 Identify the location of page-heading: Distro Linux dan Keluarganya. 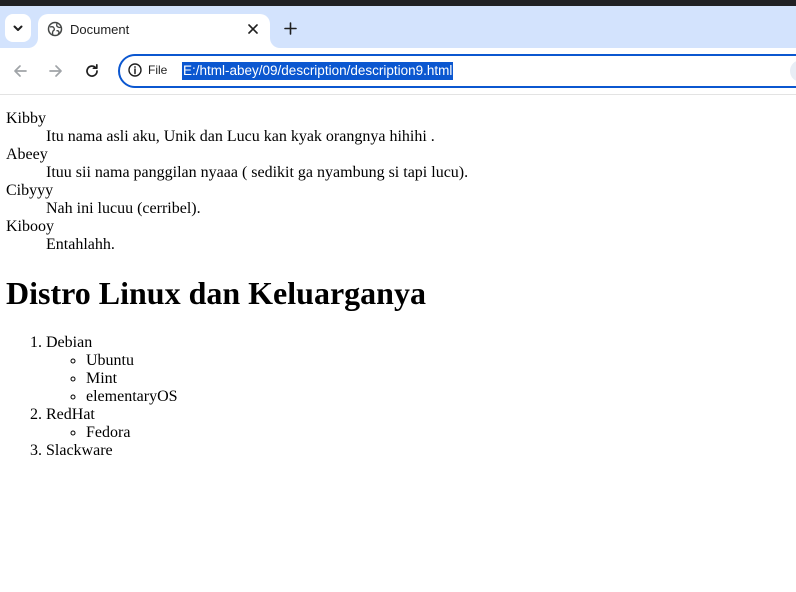
(216, 293).